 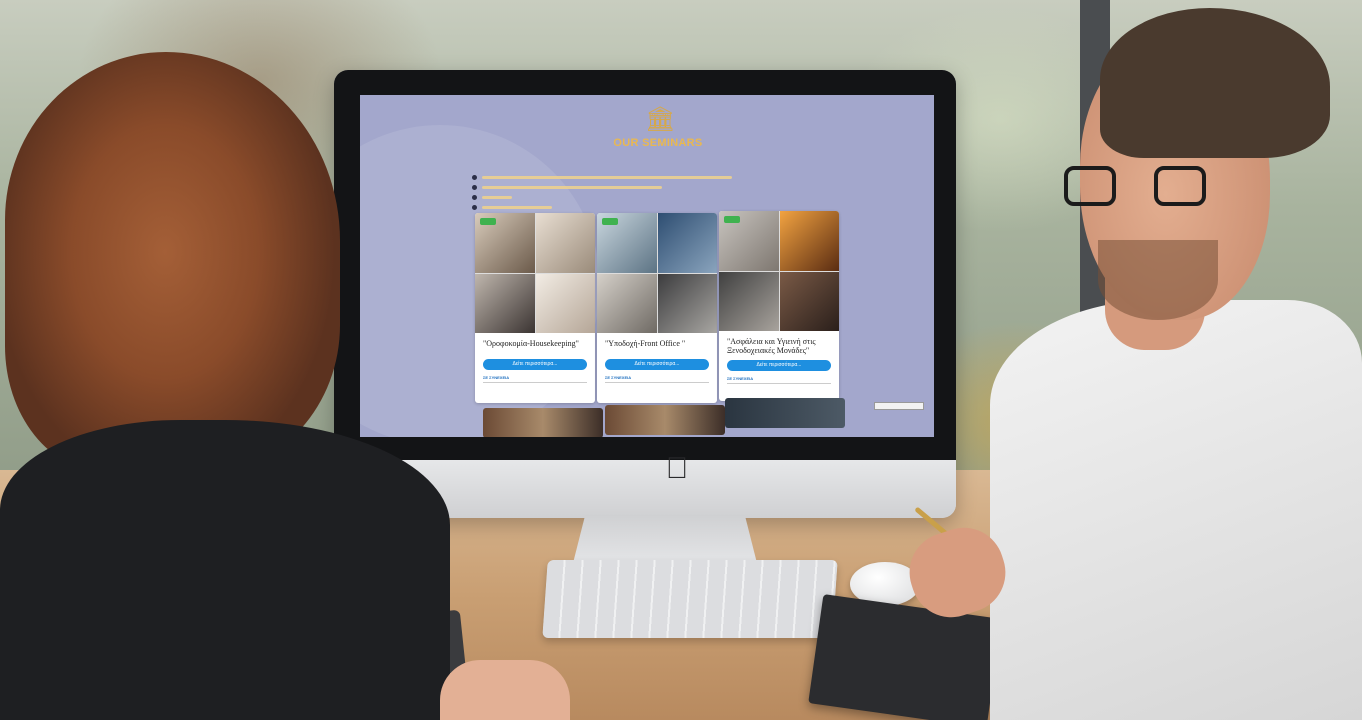 What do you see at coordinates (1158, 280) in the screenshot?
I see `man-beard` at bounding box center [1158, 280].